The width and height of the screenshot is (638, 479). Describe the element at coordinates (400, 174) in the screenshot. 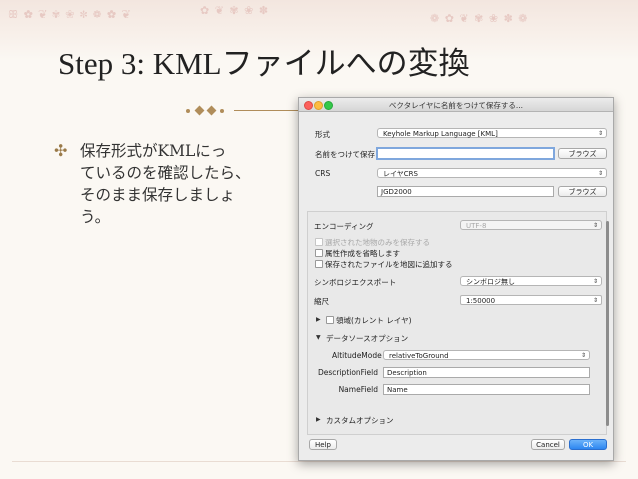

I see `crs-value: レイヤCRS` at that location.